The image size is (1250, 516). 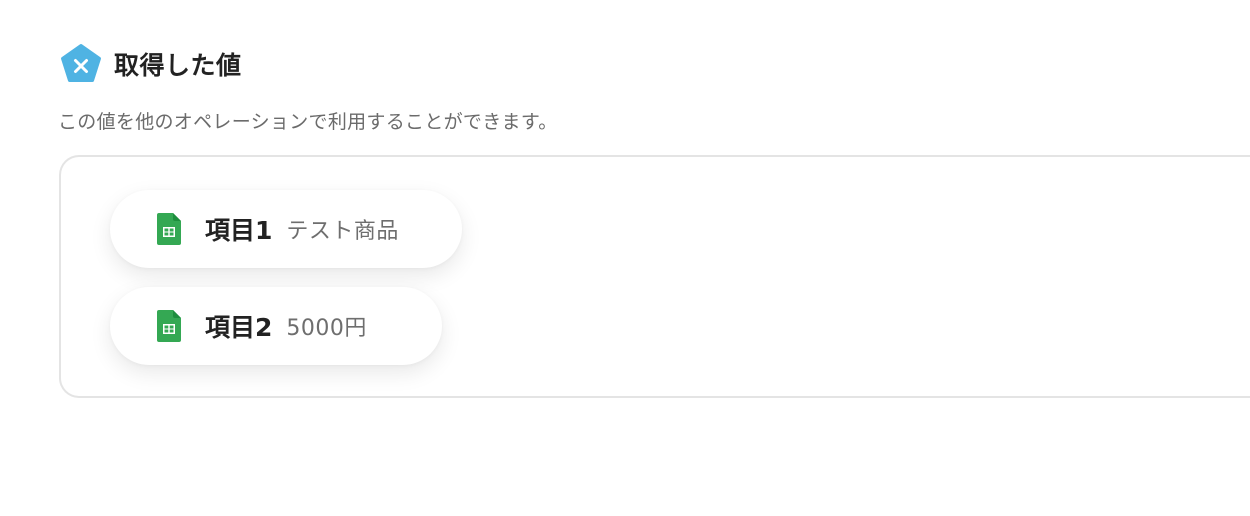 What do you see at coordinates (81, 64) in the screenshot?
I see `variable-x-pentagon-icon` at bounding box center [81, 64].